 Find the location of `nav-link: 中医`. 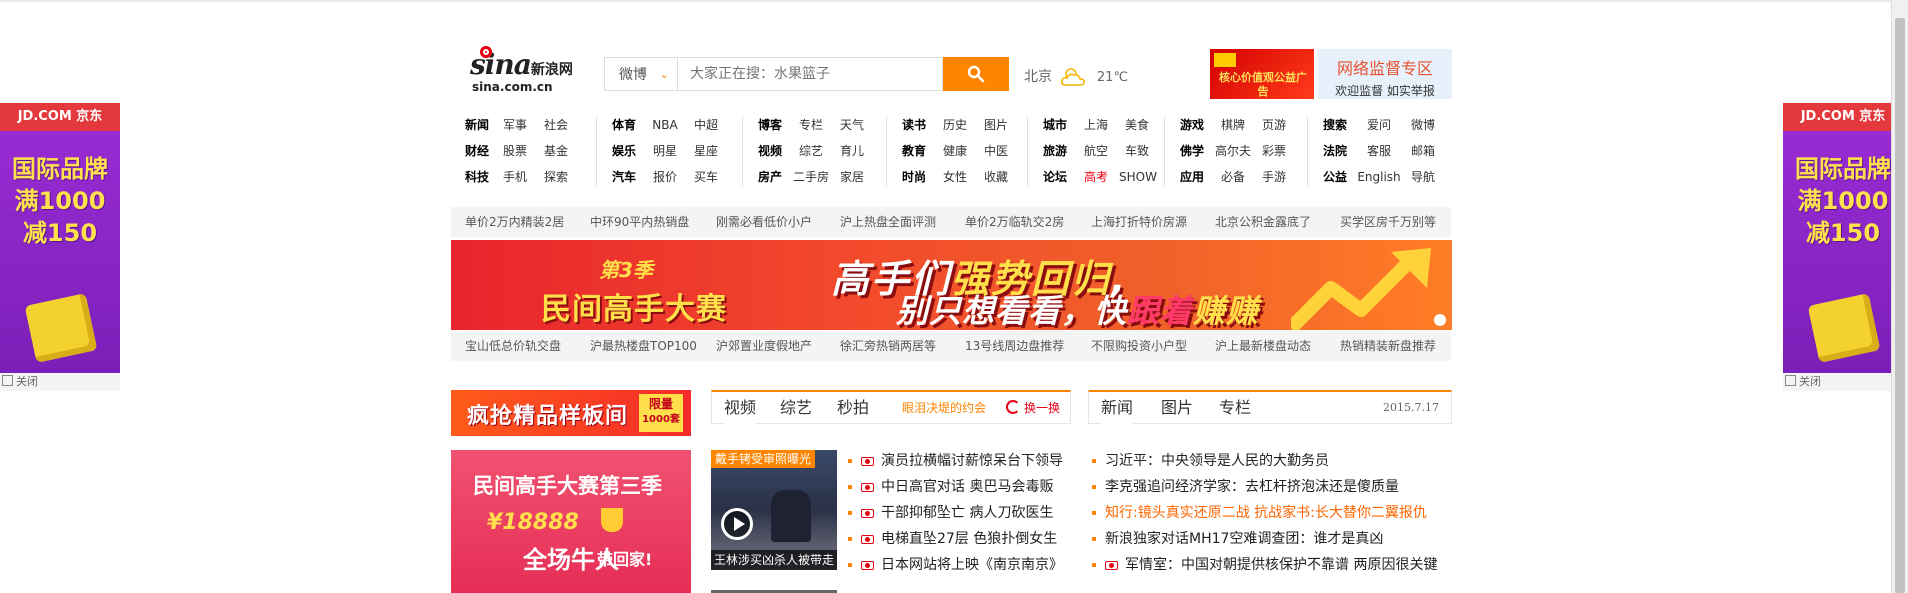

nav-link: 中医 is located at coordinates (996, 151).